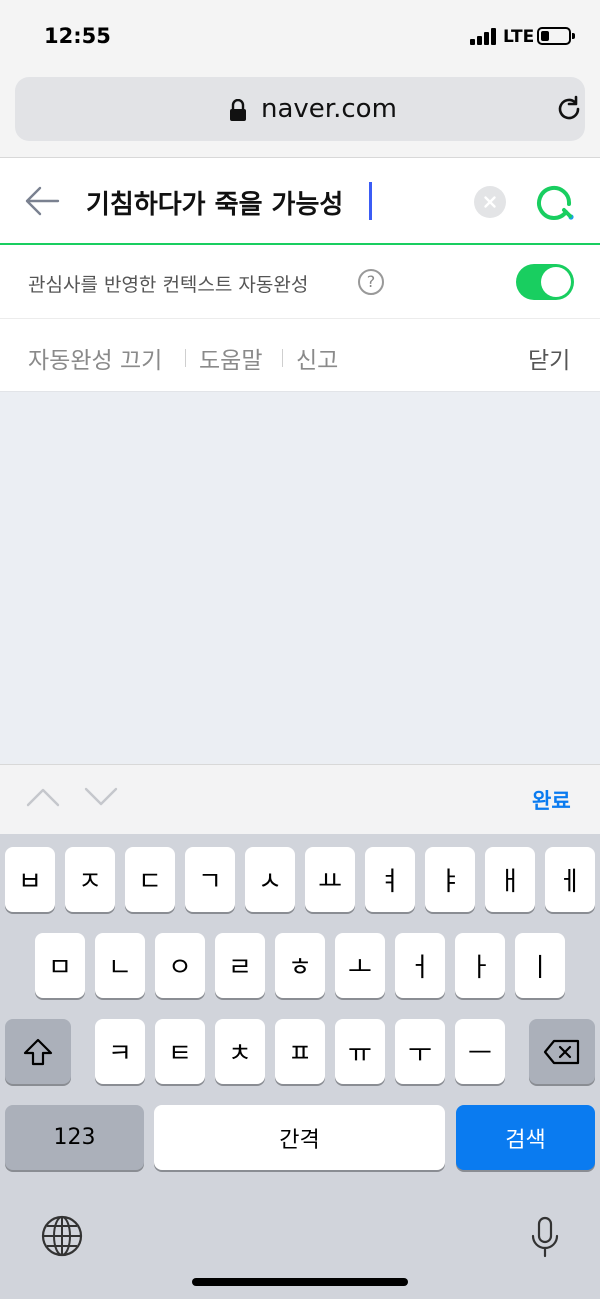 The width and height of the screenshot is (600, 1299). I want to click on status-time: 12:55, so click(77, 36).